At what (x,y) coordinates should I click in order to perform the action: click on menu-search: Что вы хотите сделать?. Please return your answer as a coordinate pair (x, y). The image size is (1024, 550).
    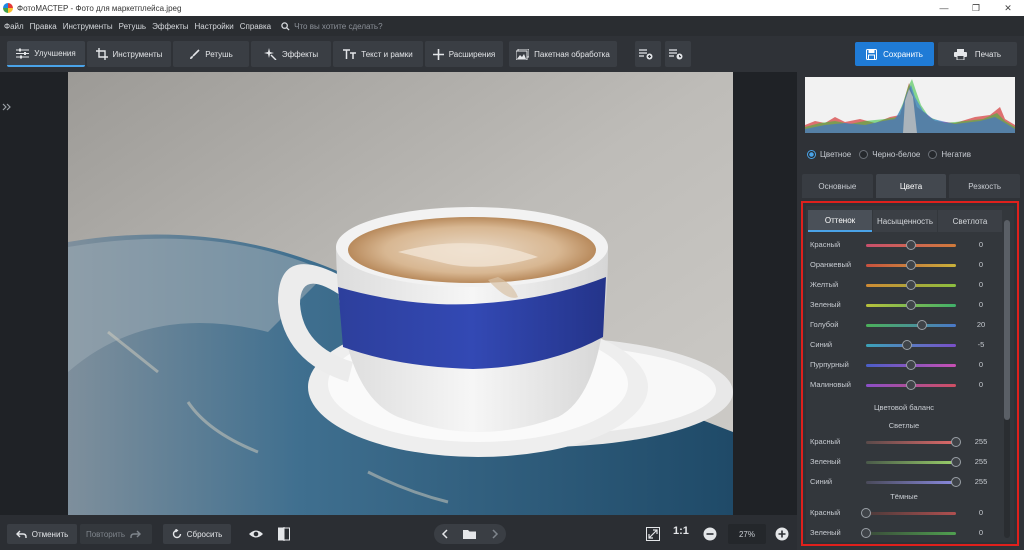
    Looking at the image, I should click on (332, 26).